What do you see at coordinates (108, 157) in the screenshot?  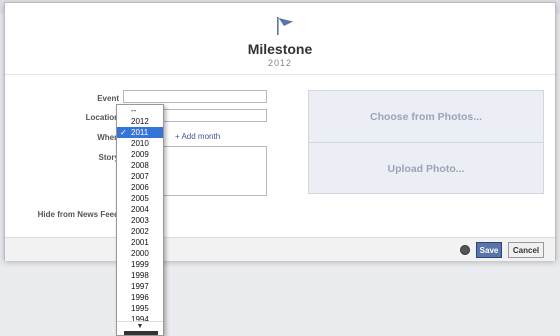 I see `story-label: Story` at bounding box center [108, 157].